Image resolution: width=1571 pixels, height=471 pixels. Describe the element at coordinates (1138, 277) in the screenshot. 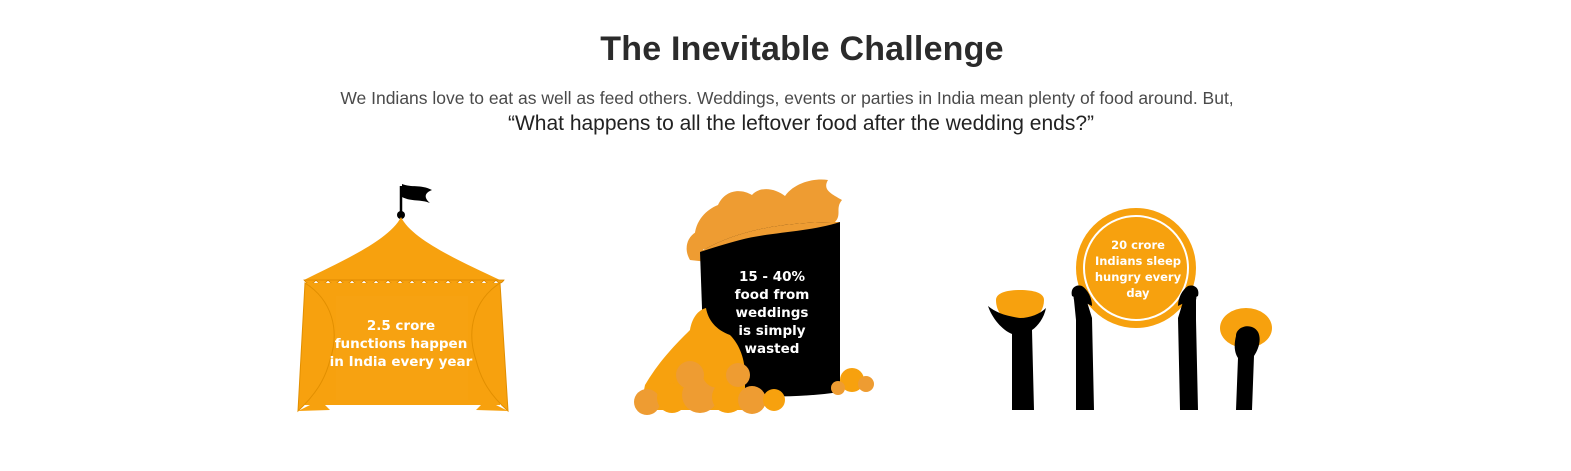

I see `stat-hungry-line-3: hungry every` at that location.